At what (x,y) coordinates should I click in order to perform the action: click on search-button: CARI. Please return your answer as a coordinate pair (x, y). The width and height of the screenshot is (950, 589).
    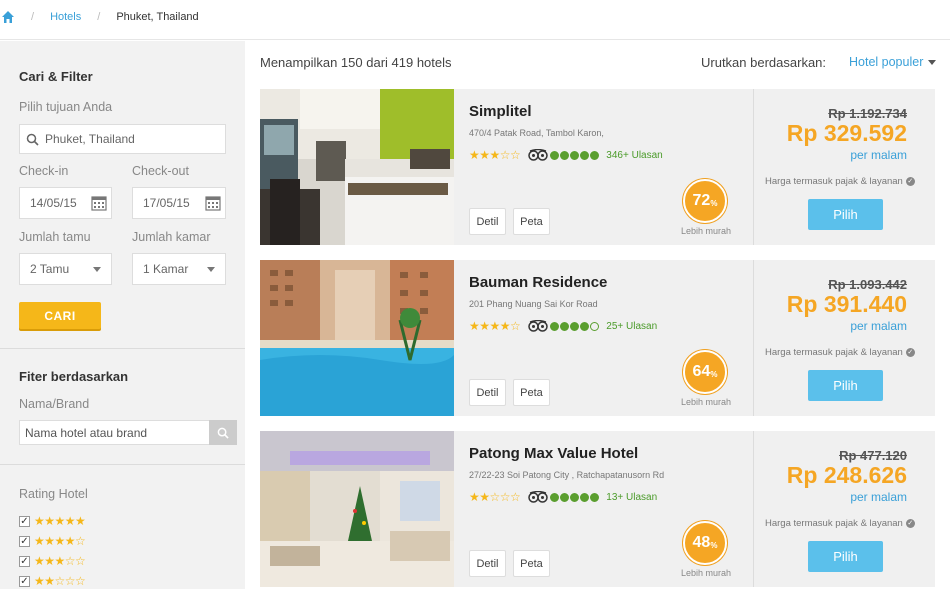
    Looking at the image, I should click on (60, 315).